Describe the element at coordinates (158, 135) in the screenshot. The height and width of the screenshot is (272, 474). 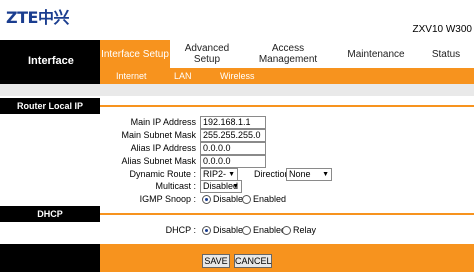
I see `main-mask-label: Main Subnet Mask` at that location.